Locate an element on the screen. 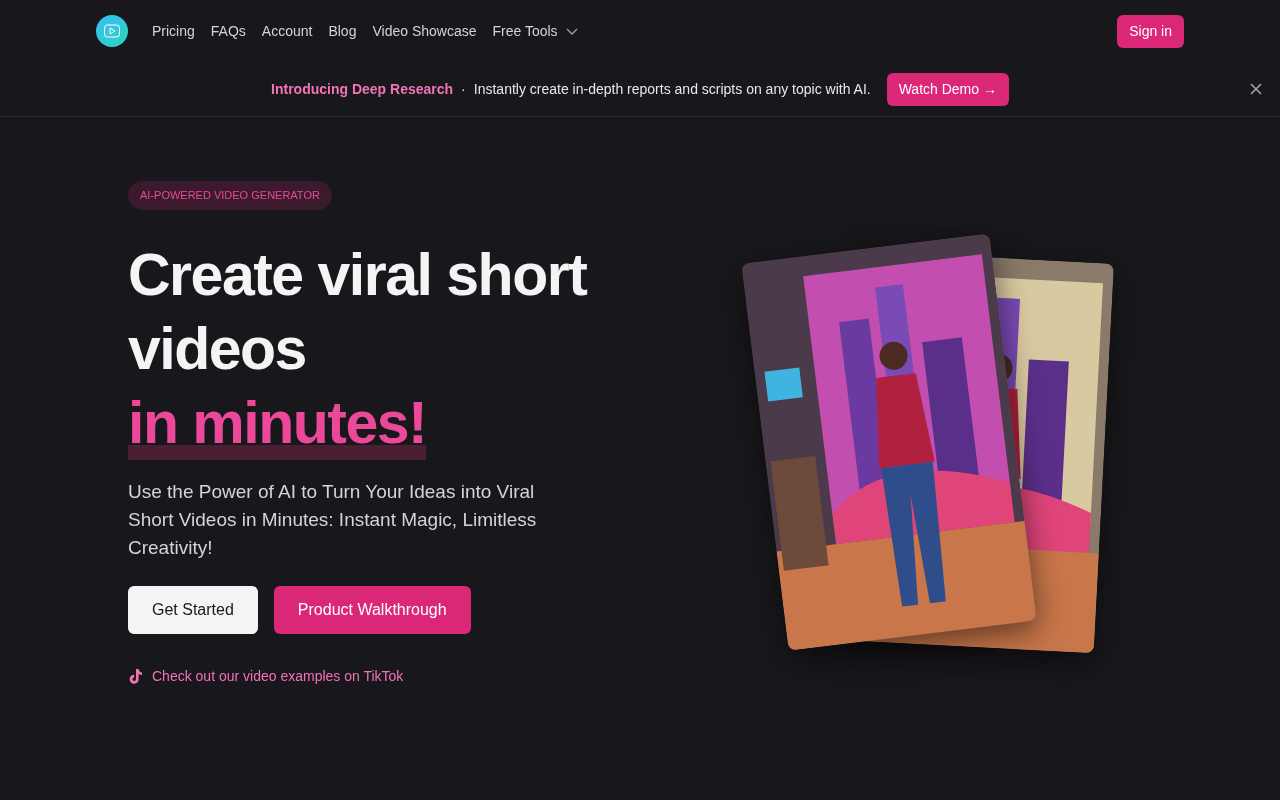  announcement-title: Introducing Deep Research is located at coordinates (362, 89).